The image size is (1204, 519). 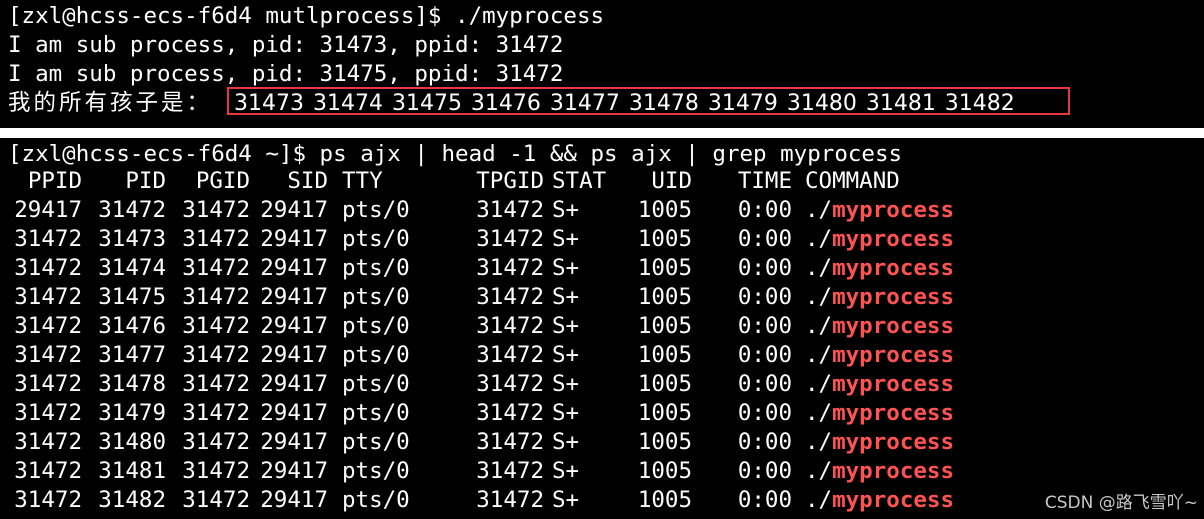 What do you see at coordinates (132, 239) in the screenshot?
I see `cell-pid: 31473` at bounding box center [132, 239].